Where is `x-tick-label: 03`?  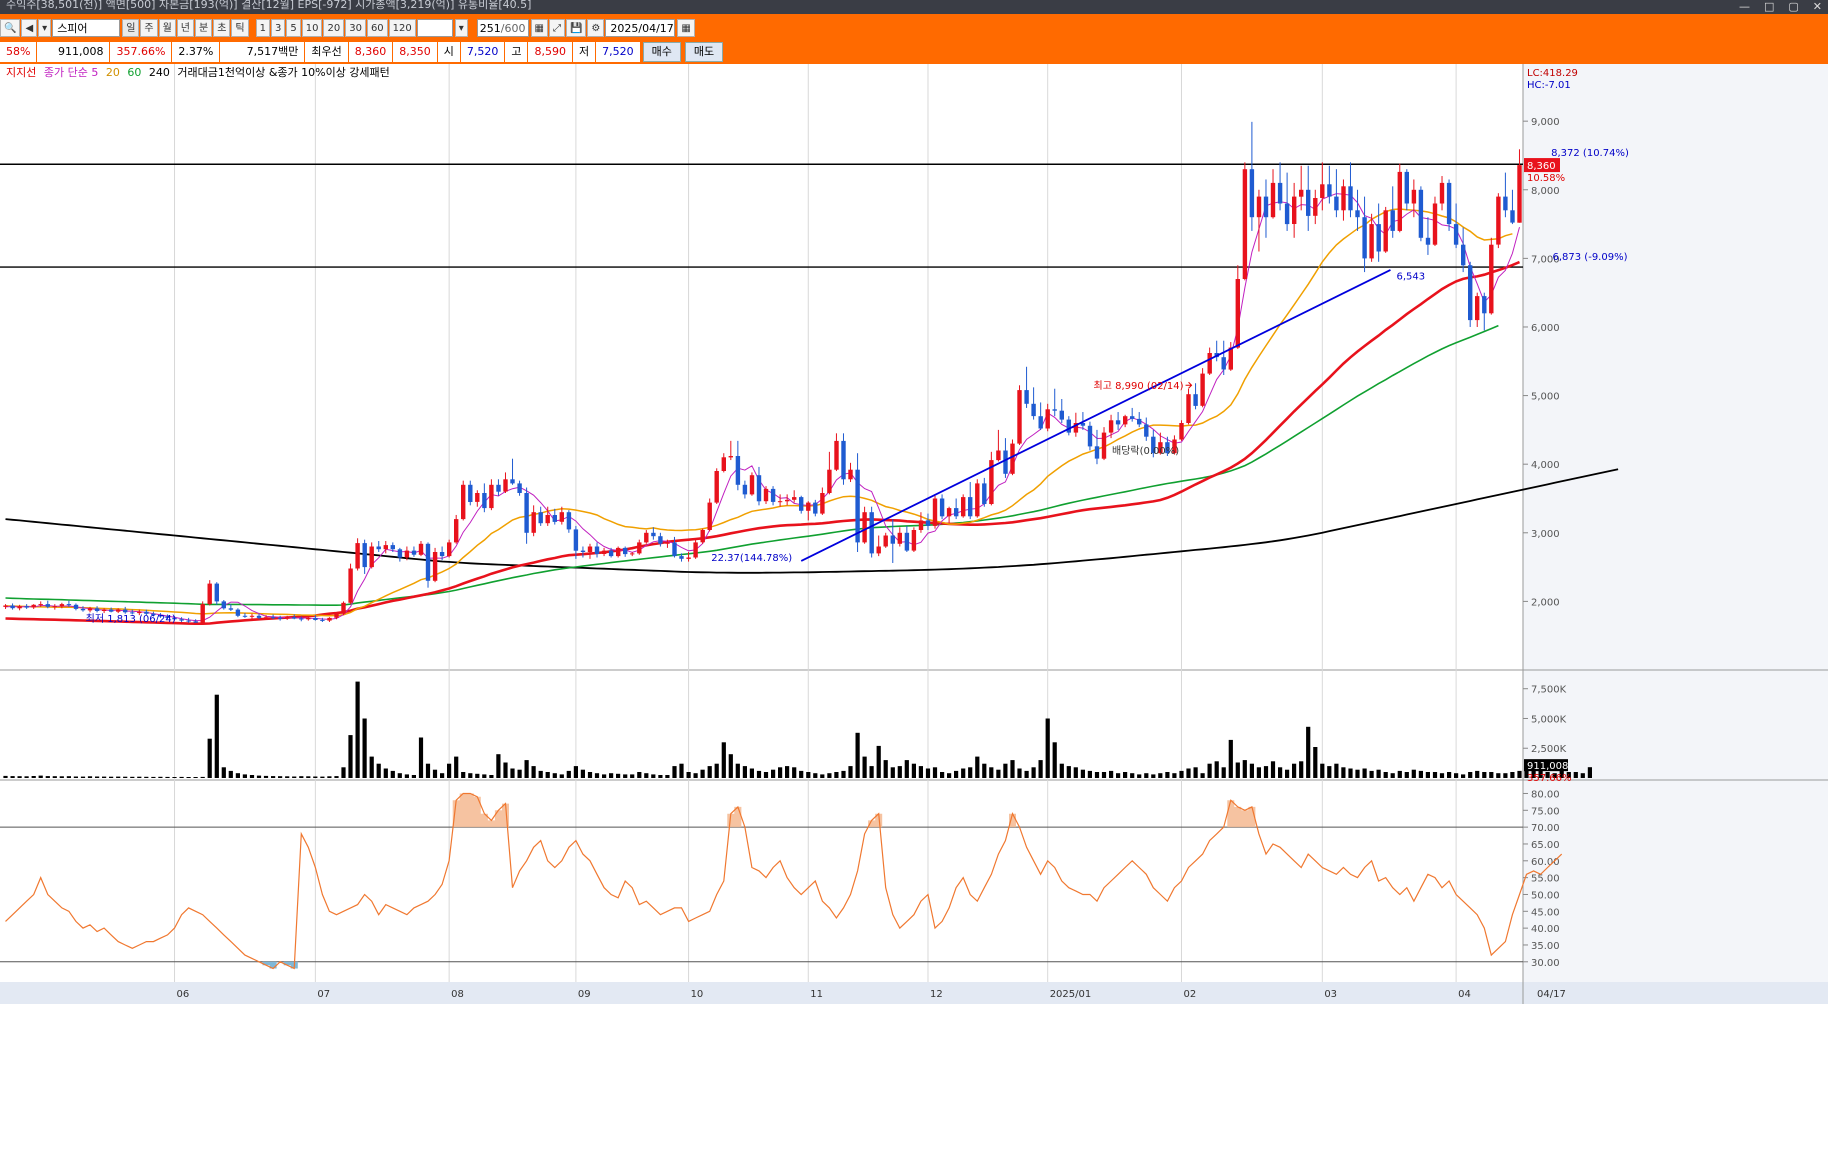
x-tick-label: 03 is located at coordinates (1330, 994).